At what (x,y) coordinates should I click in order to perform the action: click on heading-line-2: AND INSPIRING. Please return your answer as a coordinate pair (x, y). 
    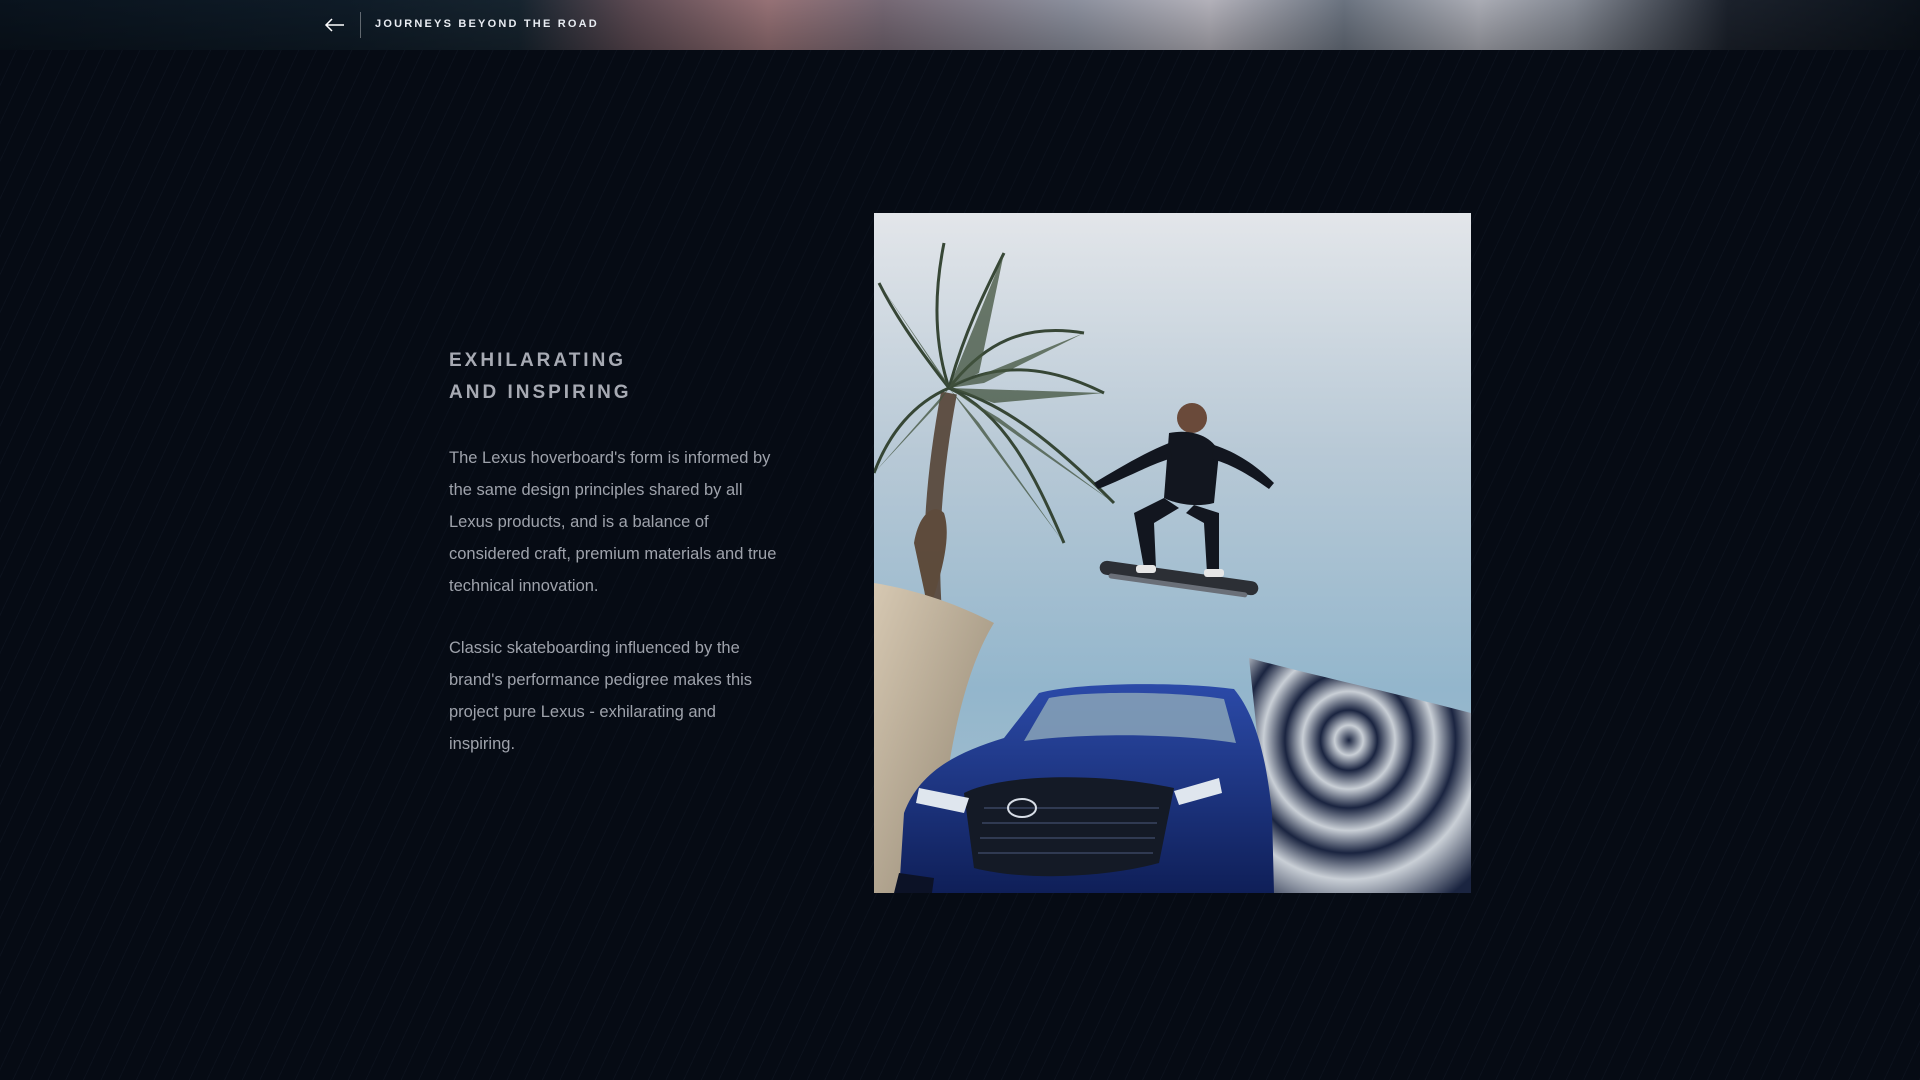
    Looking at the image, I should click on (540, 392).